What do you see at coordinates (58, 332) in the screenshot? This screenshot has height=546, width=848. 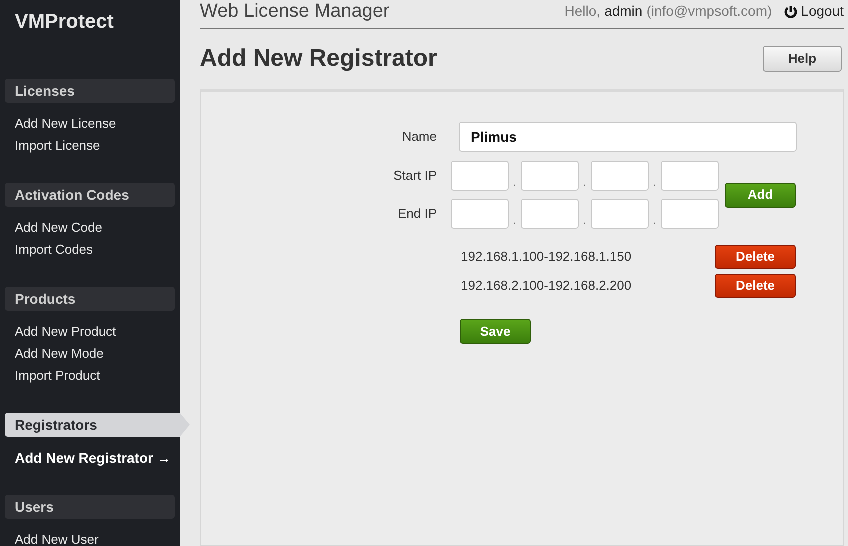 I see `sidebar-link: Add New Product` at bounding box center [58, 332].